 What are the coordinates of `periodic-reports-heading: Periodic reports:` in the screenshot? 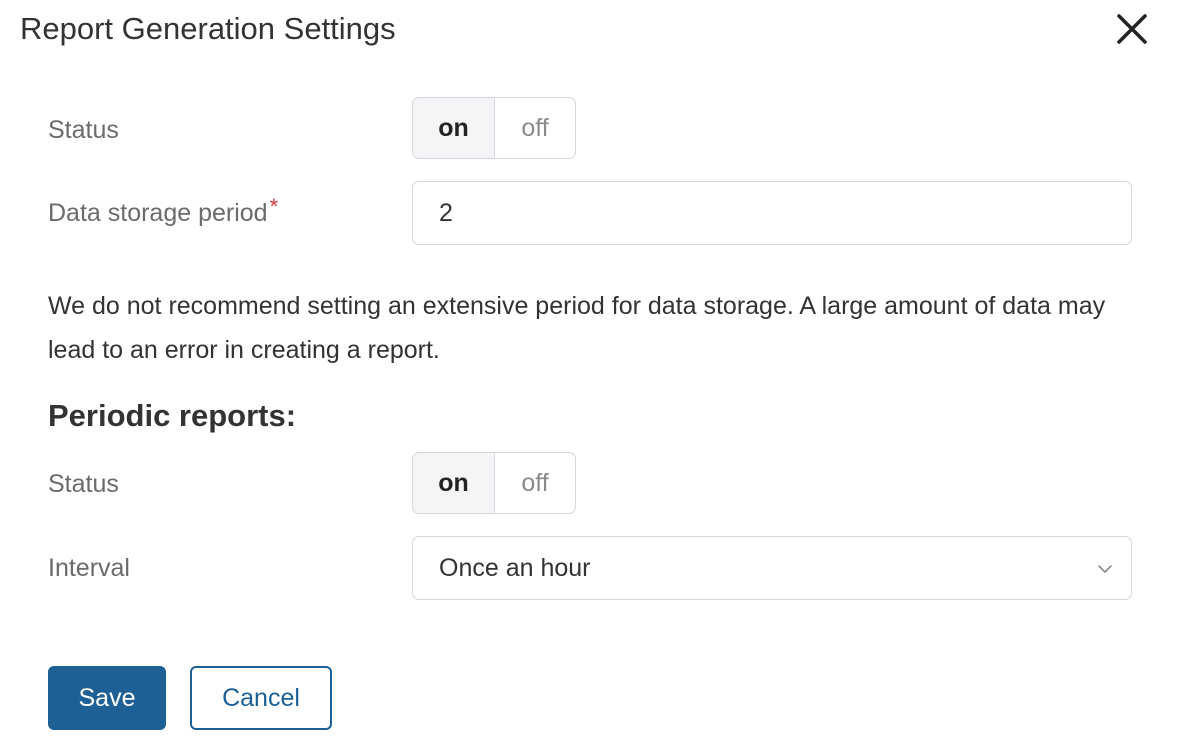 It's located at (172, 415).